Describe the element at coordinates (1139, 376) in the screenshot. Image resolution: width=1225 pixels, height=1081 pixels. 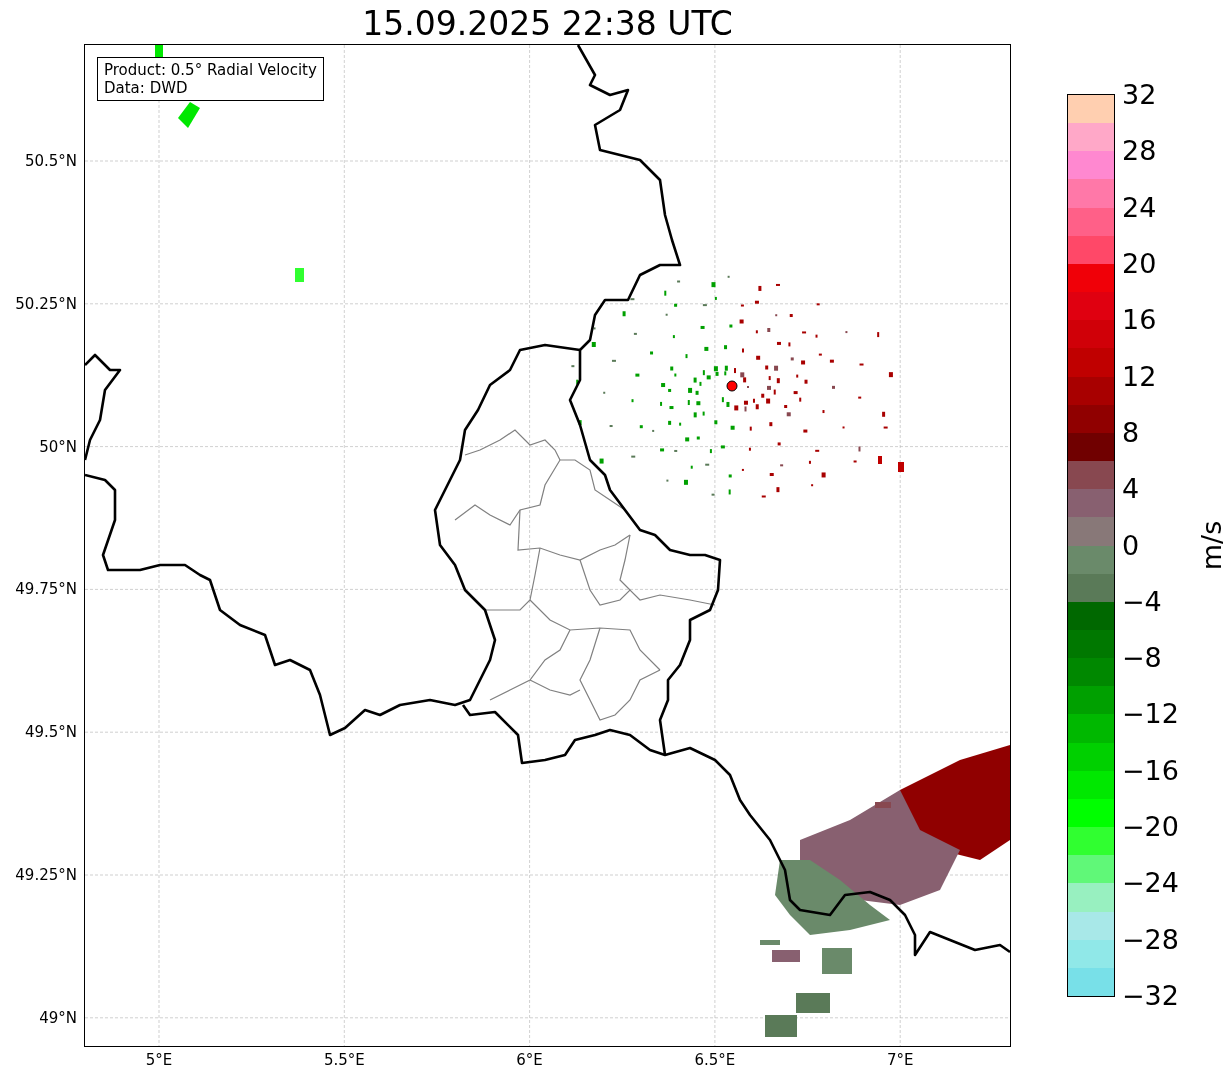
I see `colorbar-label: 12` at that location.